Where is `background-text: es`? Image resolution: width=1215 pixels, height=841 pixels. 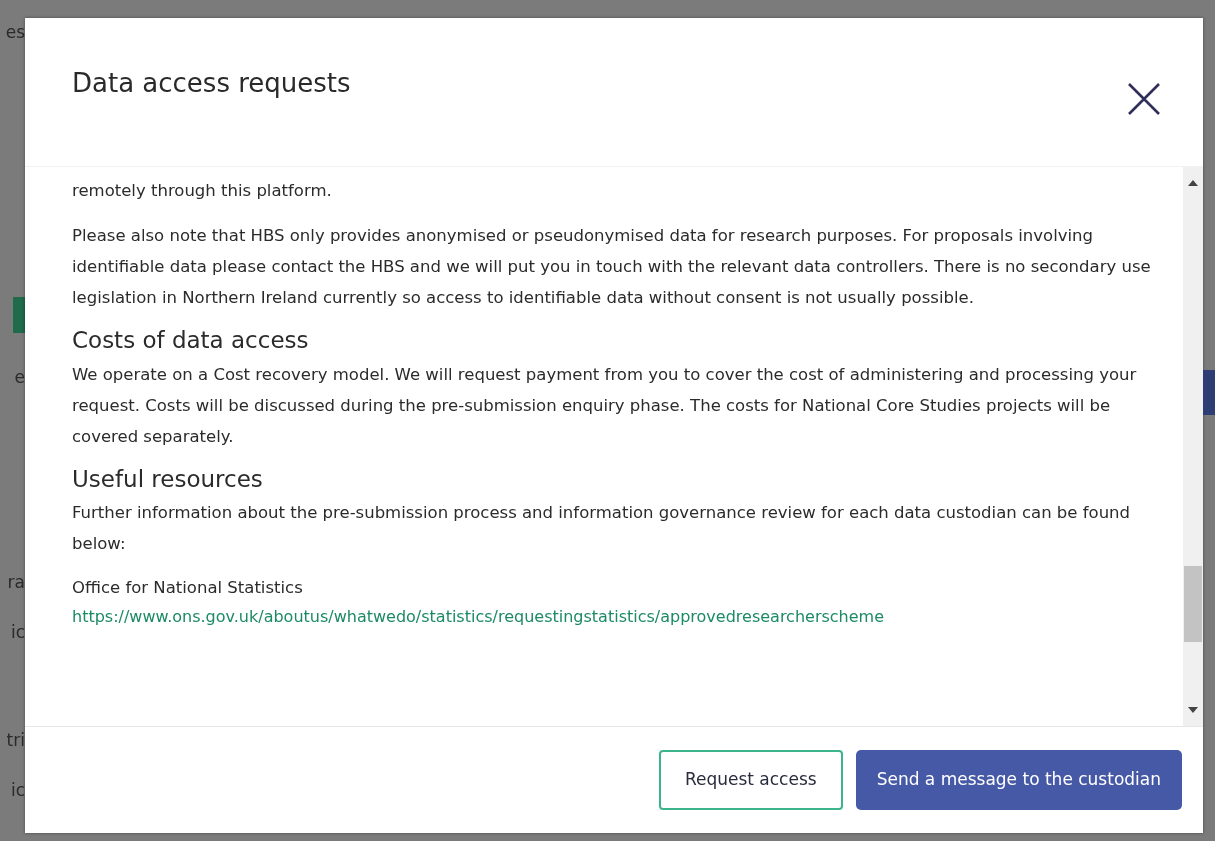 background-text: es is located at coordinates (15, 32).